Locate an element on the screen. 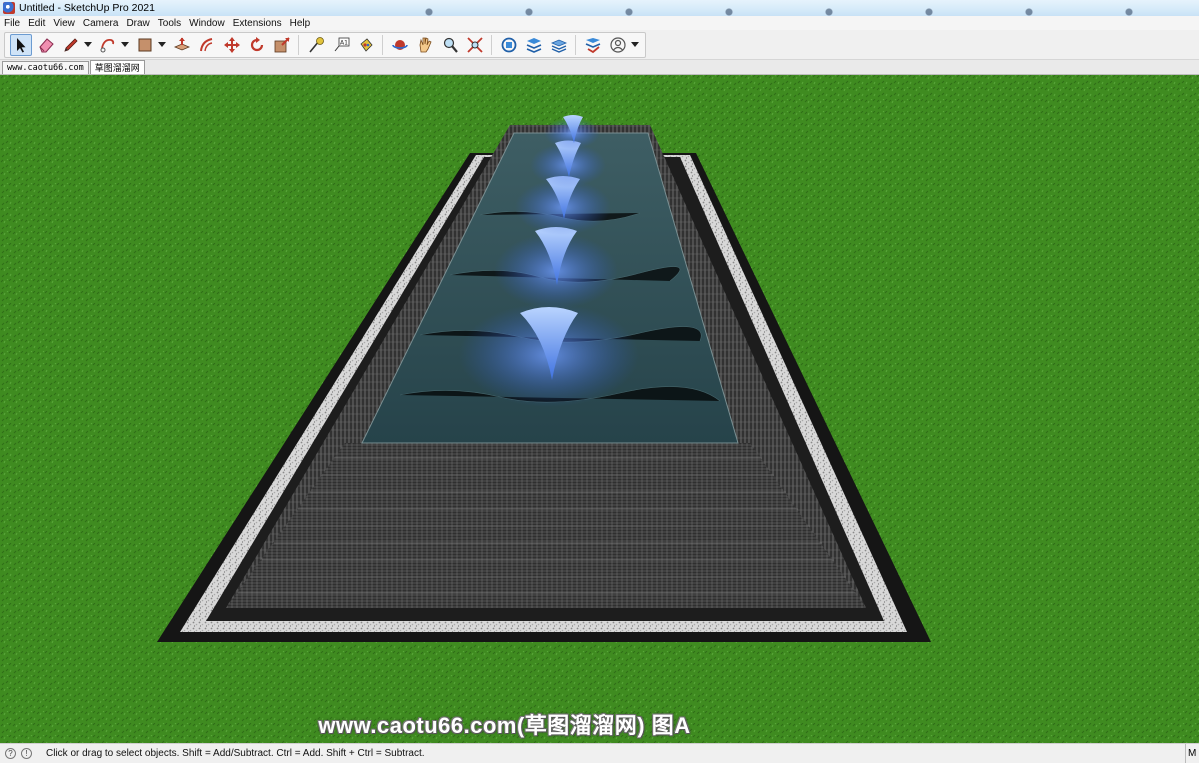  scale-tool-button is located at coordinates (282, 45).